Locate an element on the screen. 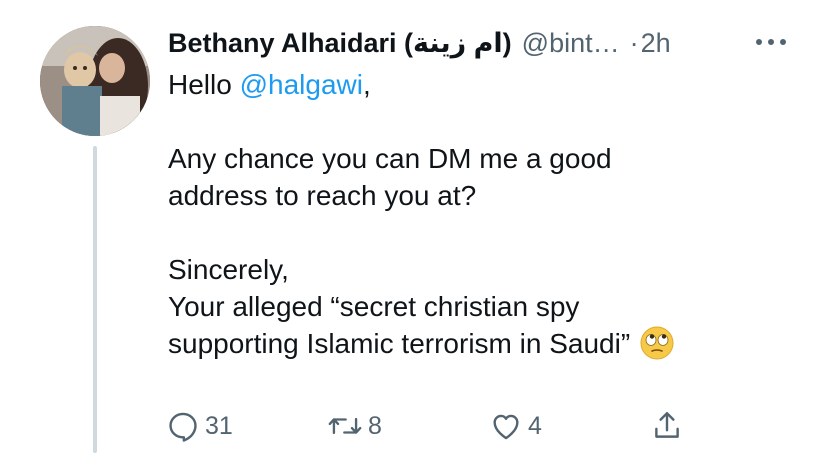 The height and width of the screenshot is (453, 827). retweet-icon is located at coordinates (345, 426).